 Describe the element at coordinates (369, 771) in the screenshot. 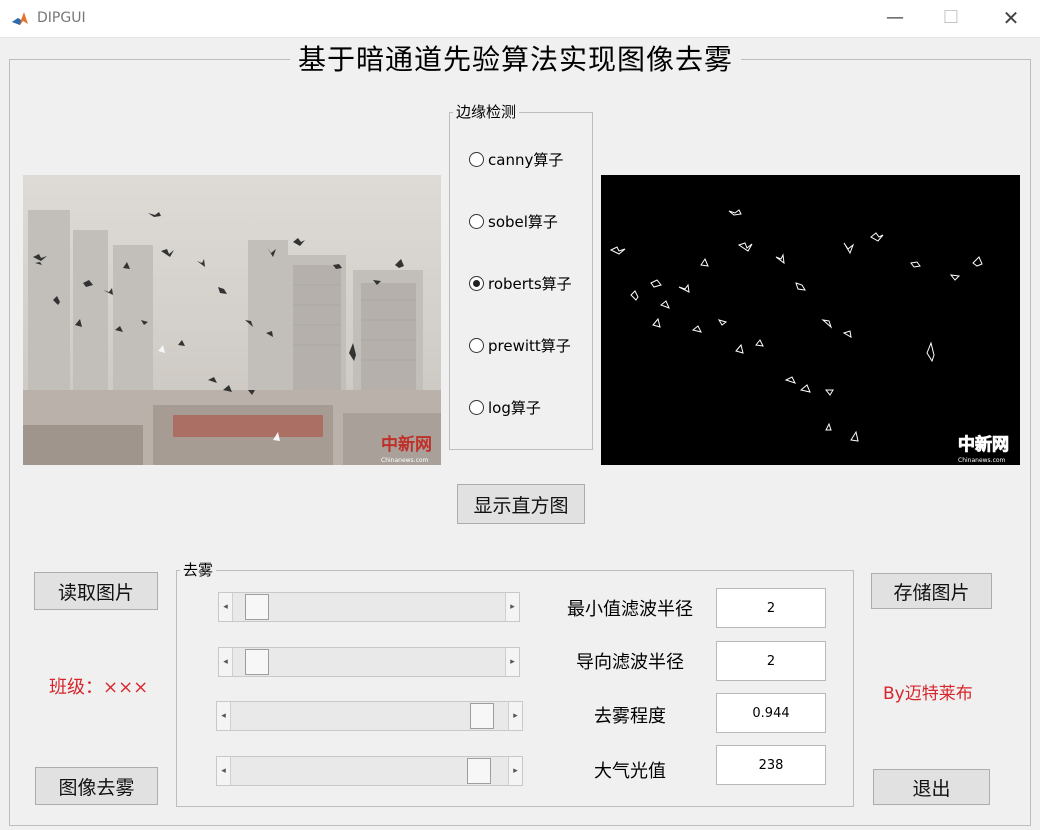

I see `atmospheric-light-slider: ◂ ▸` at that location.